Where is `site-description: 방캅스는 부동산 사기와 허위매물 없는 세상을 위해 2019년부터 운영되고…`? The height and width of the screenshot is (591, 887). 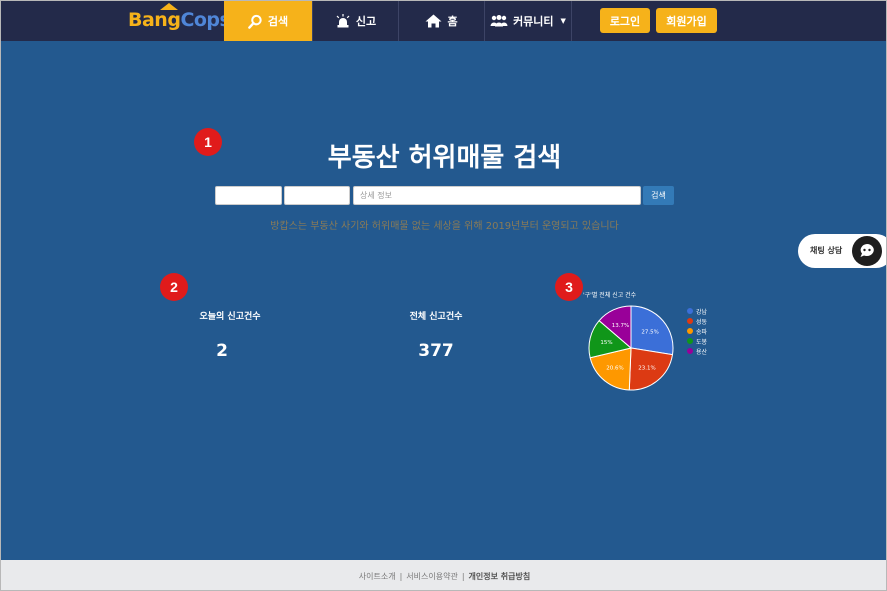
site-description: 방캅스는 부동산 사기와 허위매물 없는 세상을 위해 2019년부터 운영되고… is located at coordinates (444, 226).